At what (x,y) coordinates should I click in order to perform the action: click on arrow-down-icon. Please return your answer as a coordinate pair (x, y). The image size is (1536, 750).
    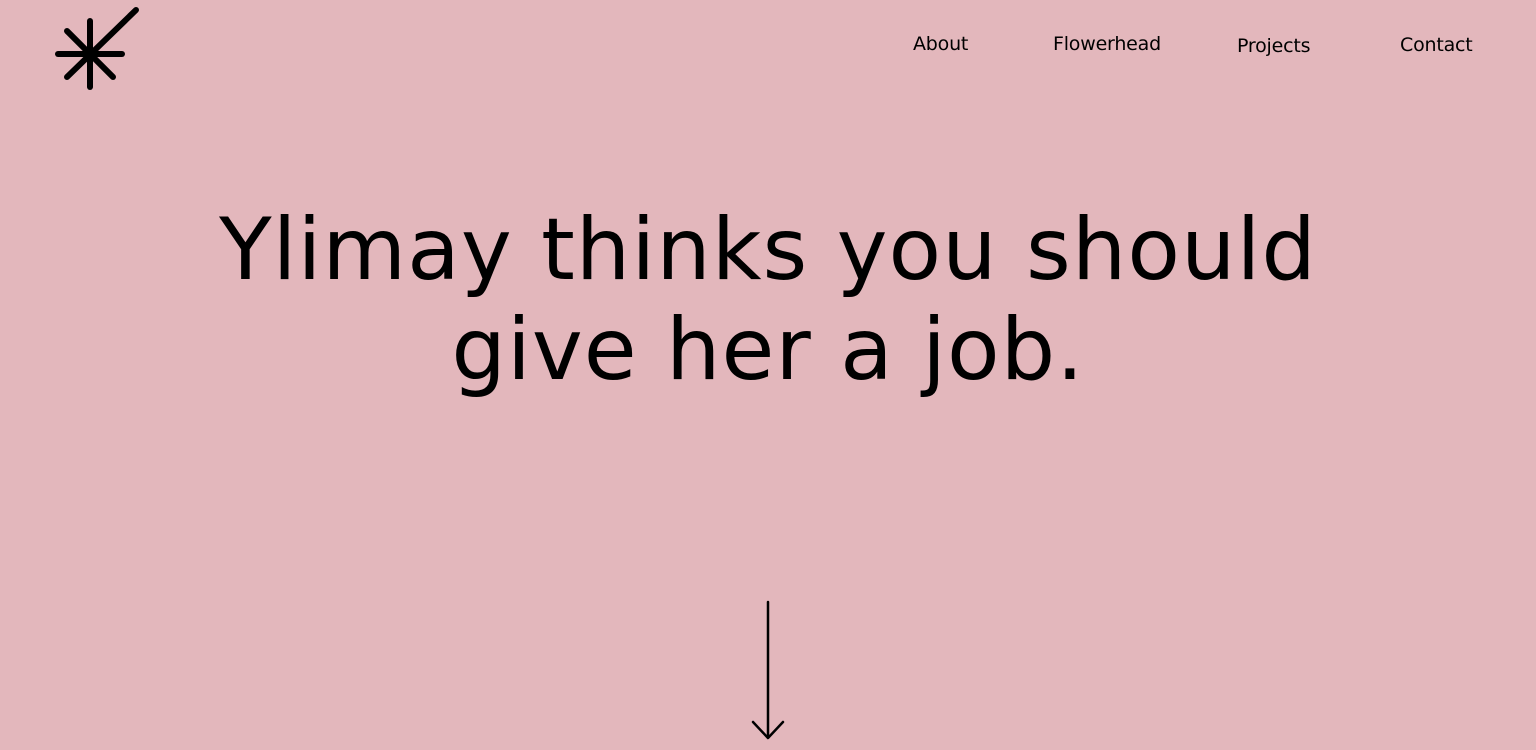
    Looking at the image, I should click on (768, 670).